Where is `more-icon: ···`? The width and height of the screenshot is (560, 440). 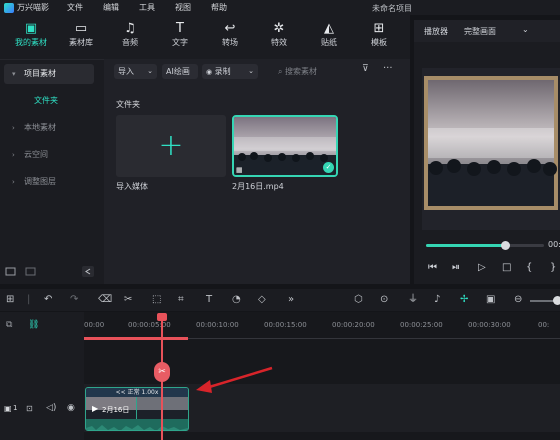
more-icon: ··· is located at coordinates (388, 68).